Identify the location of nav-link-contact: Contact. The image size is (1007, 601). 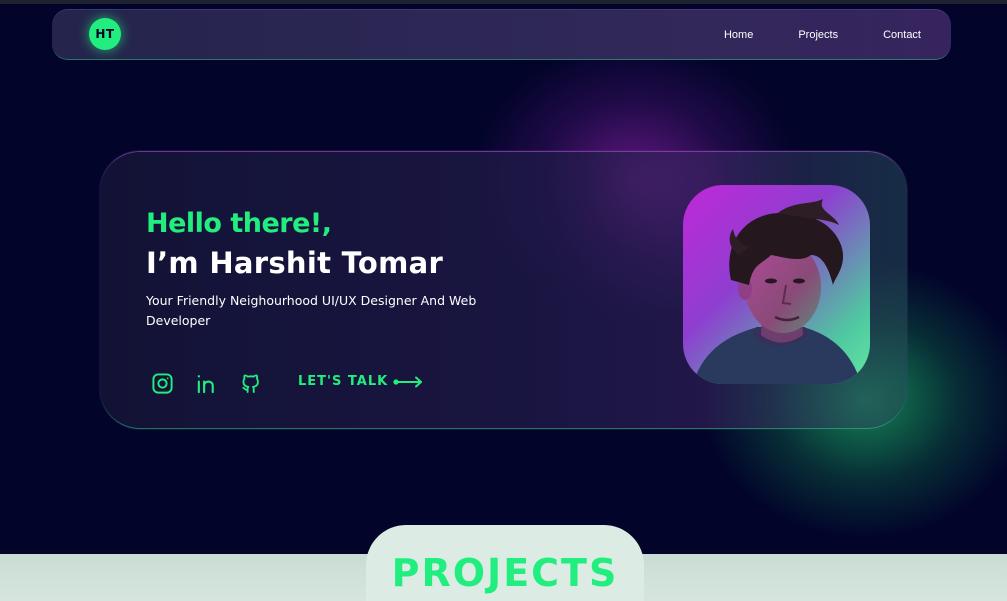
(902, 35).